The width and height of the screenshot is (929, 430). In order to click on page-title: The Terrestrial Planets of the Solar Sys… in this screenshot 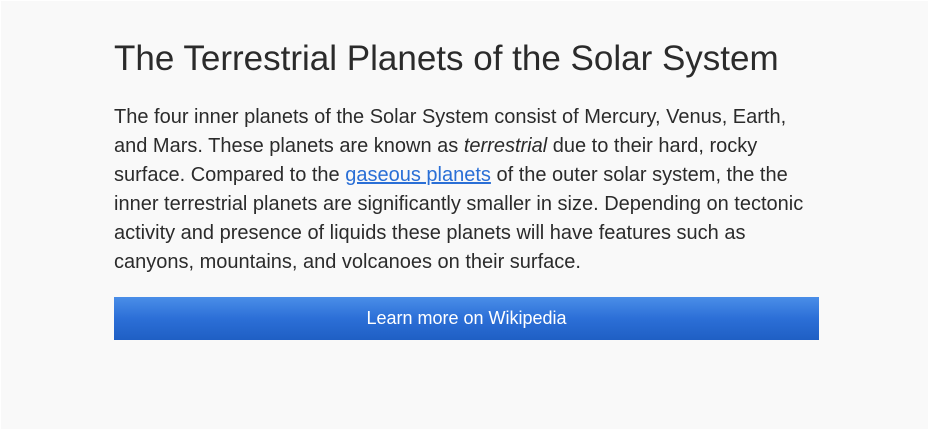, I will do `click(446, 58)`.